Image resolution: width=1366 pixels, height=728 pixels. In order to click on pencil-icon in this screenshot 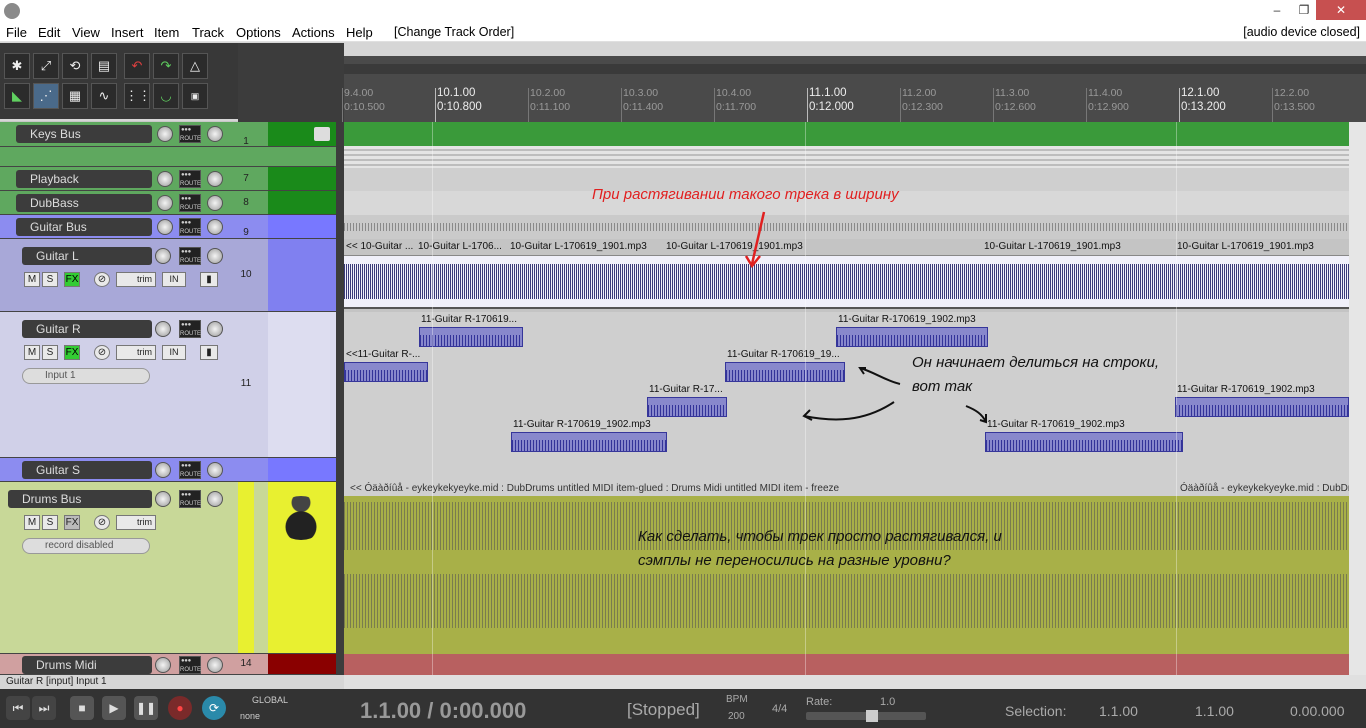, I will do `click(322, 134)`.